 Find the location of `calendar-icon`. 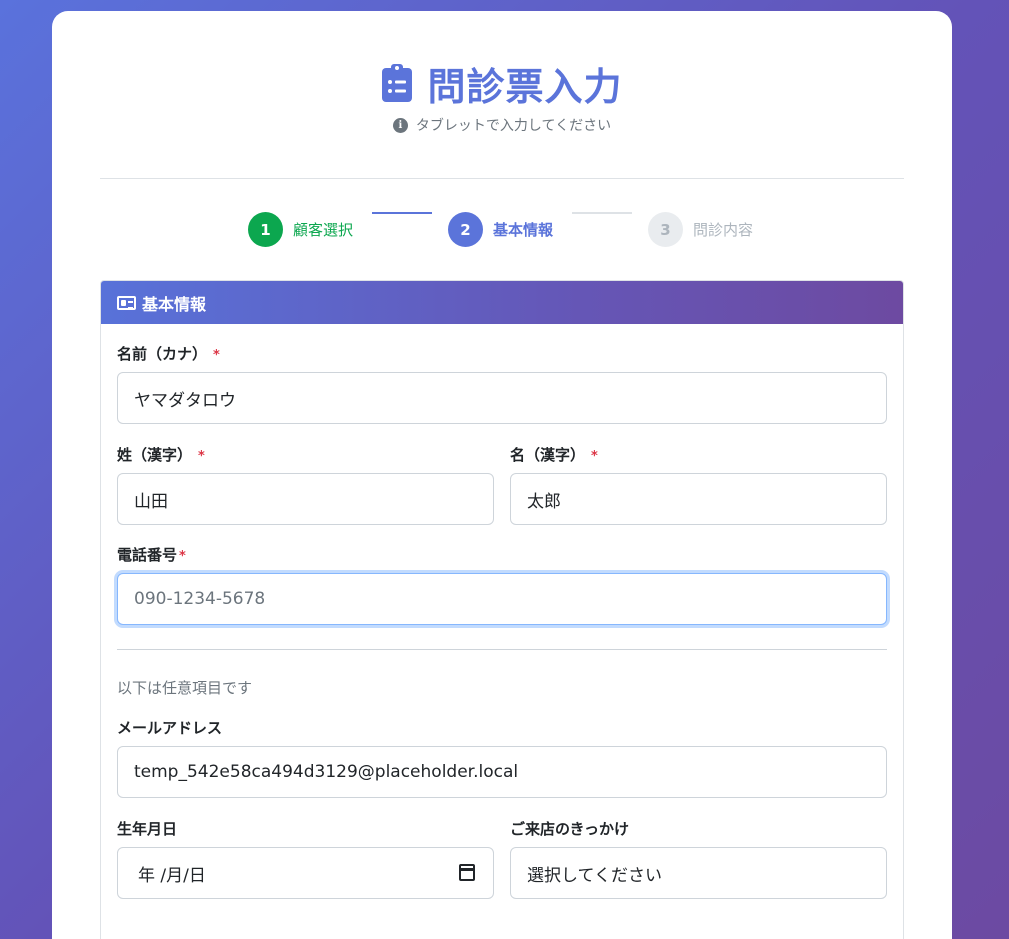

calendar-icon is located at coordinates (467, 872).